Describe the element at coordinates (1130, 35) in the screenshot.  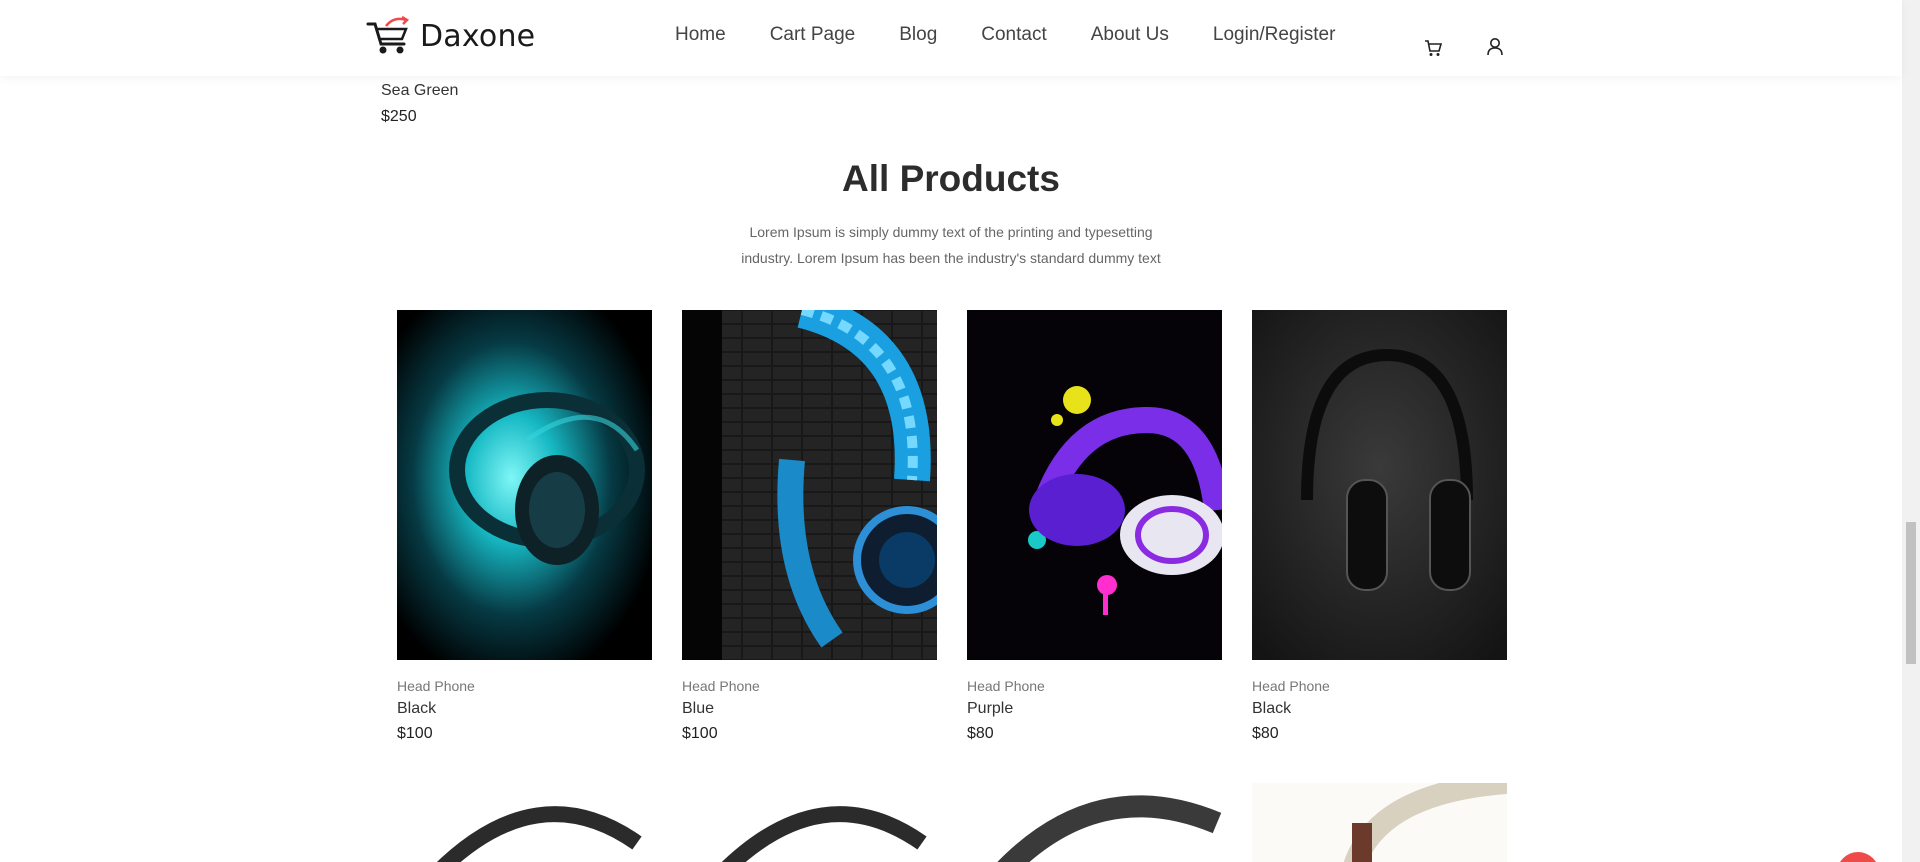
I see `nav-about-us: About Us` at that location.